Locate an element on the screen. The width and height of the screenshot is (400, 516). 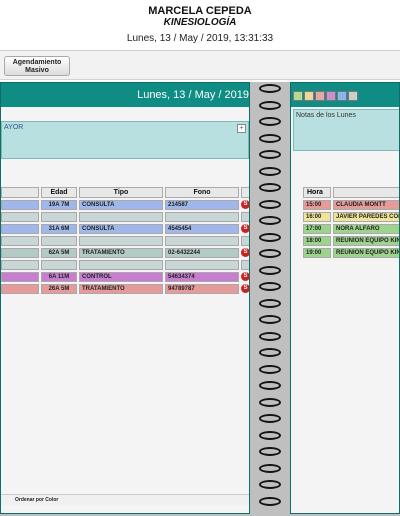
table-row: 62A 5M TRATAMIENTO 02-6432244 S is located at coordinates (125, 253).